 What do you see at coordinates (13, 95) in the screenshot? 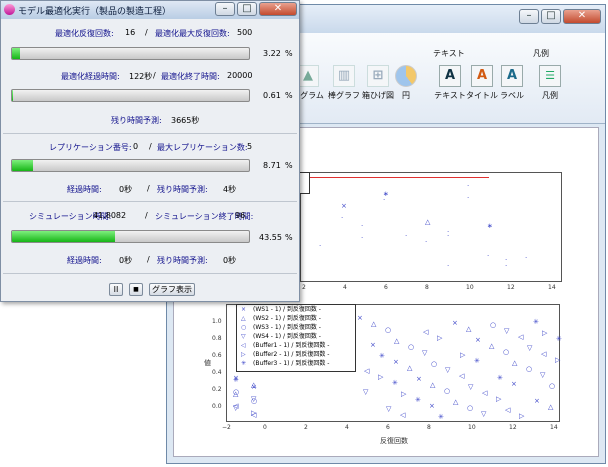
I see `time-progress-fill` at bounding box center [13, 95].